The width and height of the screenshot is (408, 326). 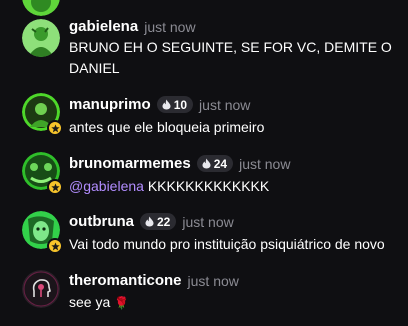 What do you see at coordinates (122, 303) in the screenshot?
I see `rose-emoji-icon: 🌹` at bounding box center [122, 303].